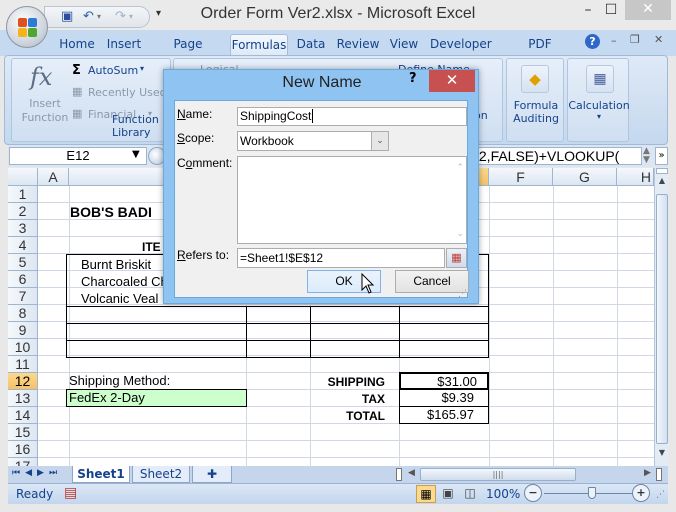 This screenshot has height=512, width=676. I want to click on cell-b6: Charcoaled Ch, so click(124, 282).